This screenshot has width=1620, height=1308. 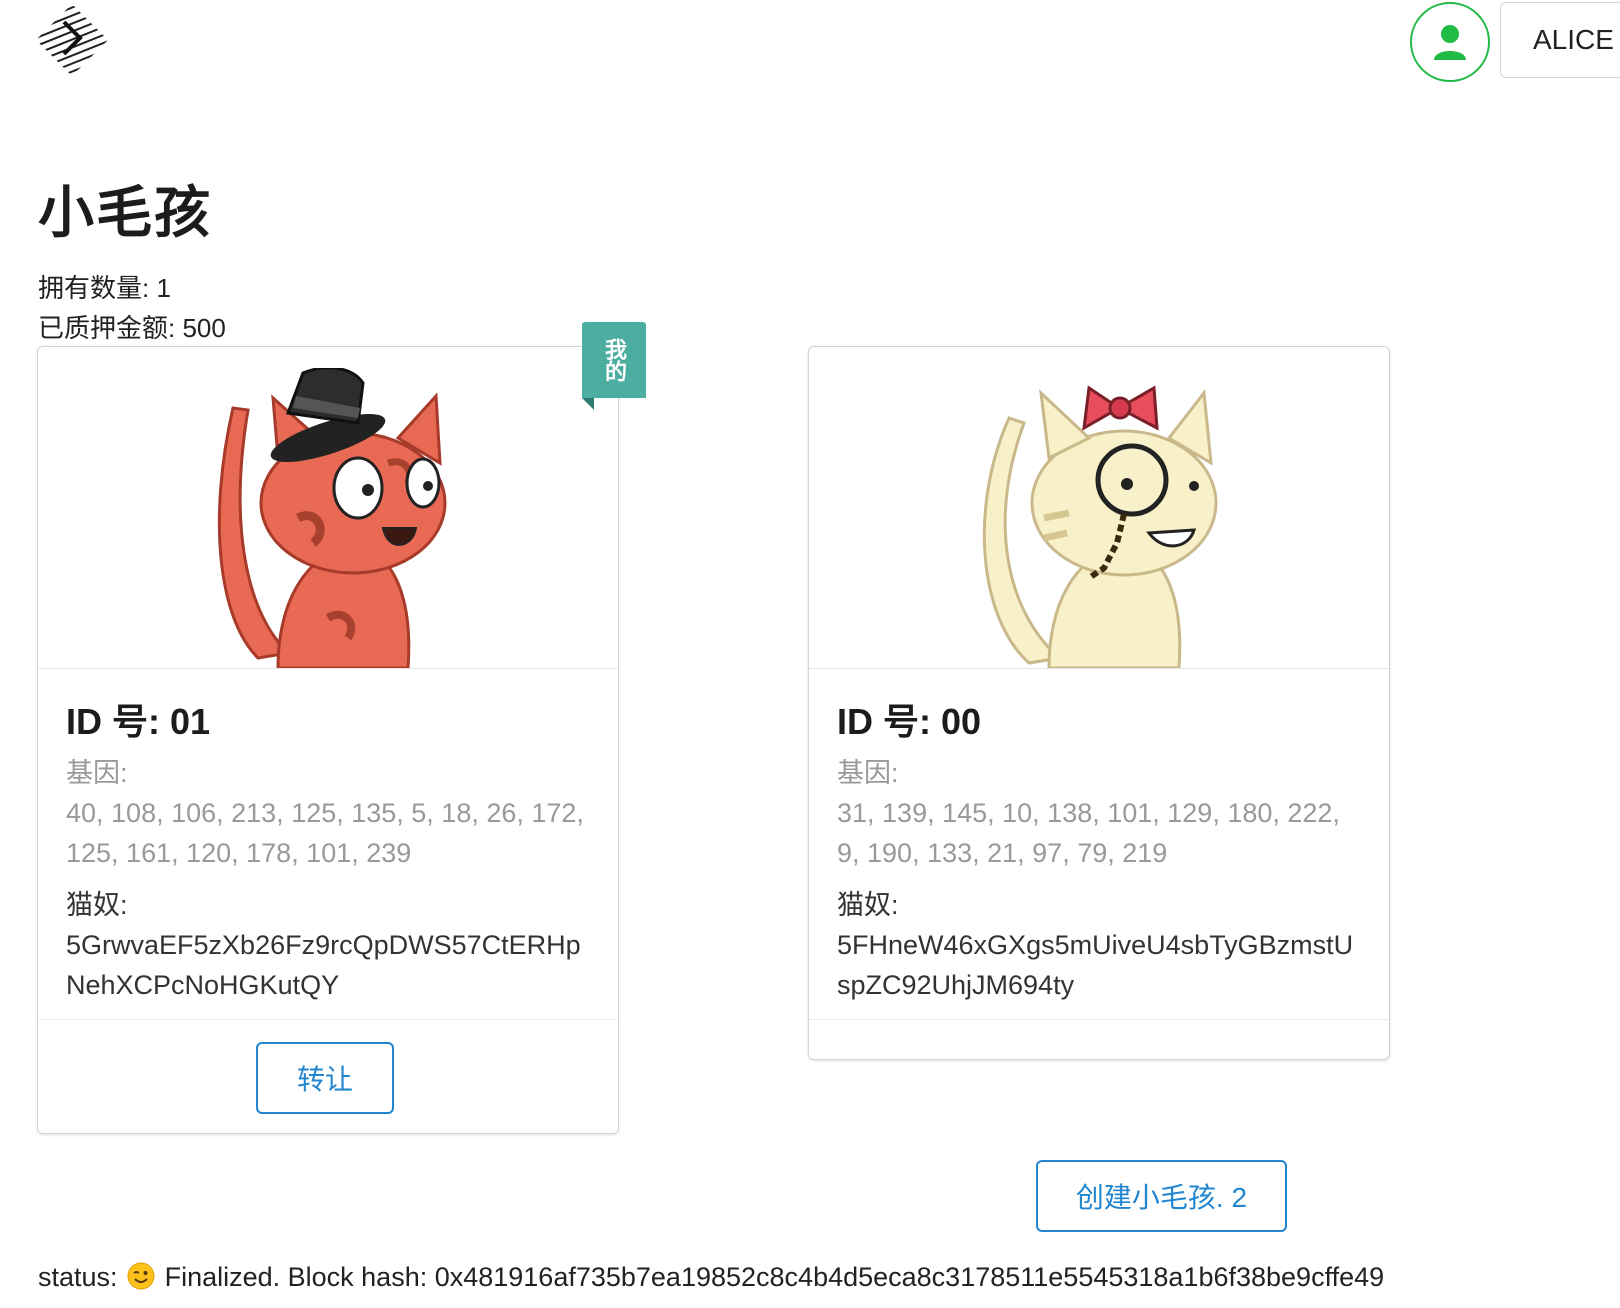 What do you see at coordinates (614, 360) in the screenshot?
I see `mine-badge-label: 我的` at bounding box center [614, 360].